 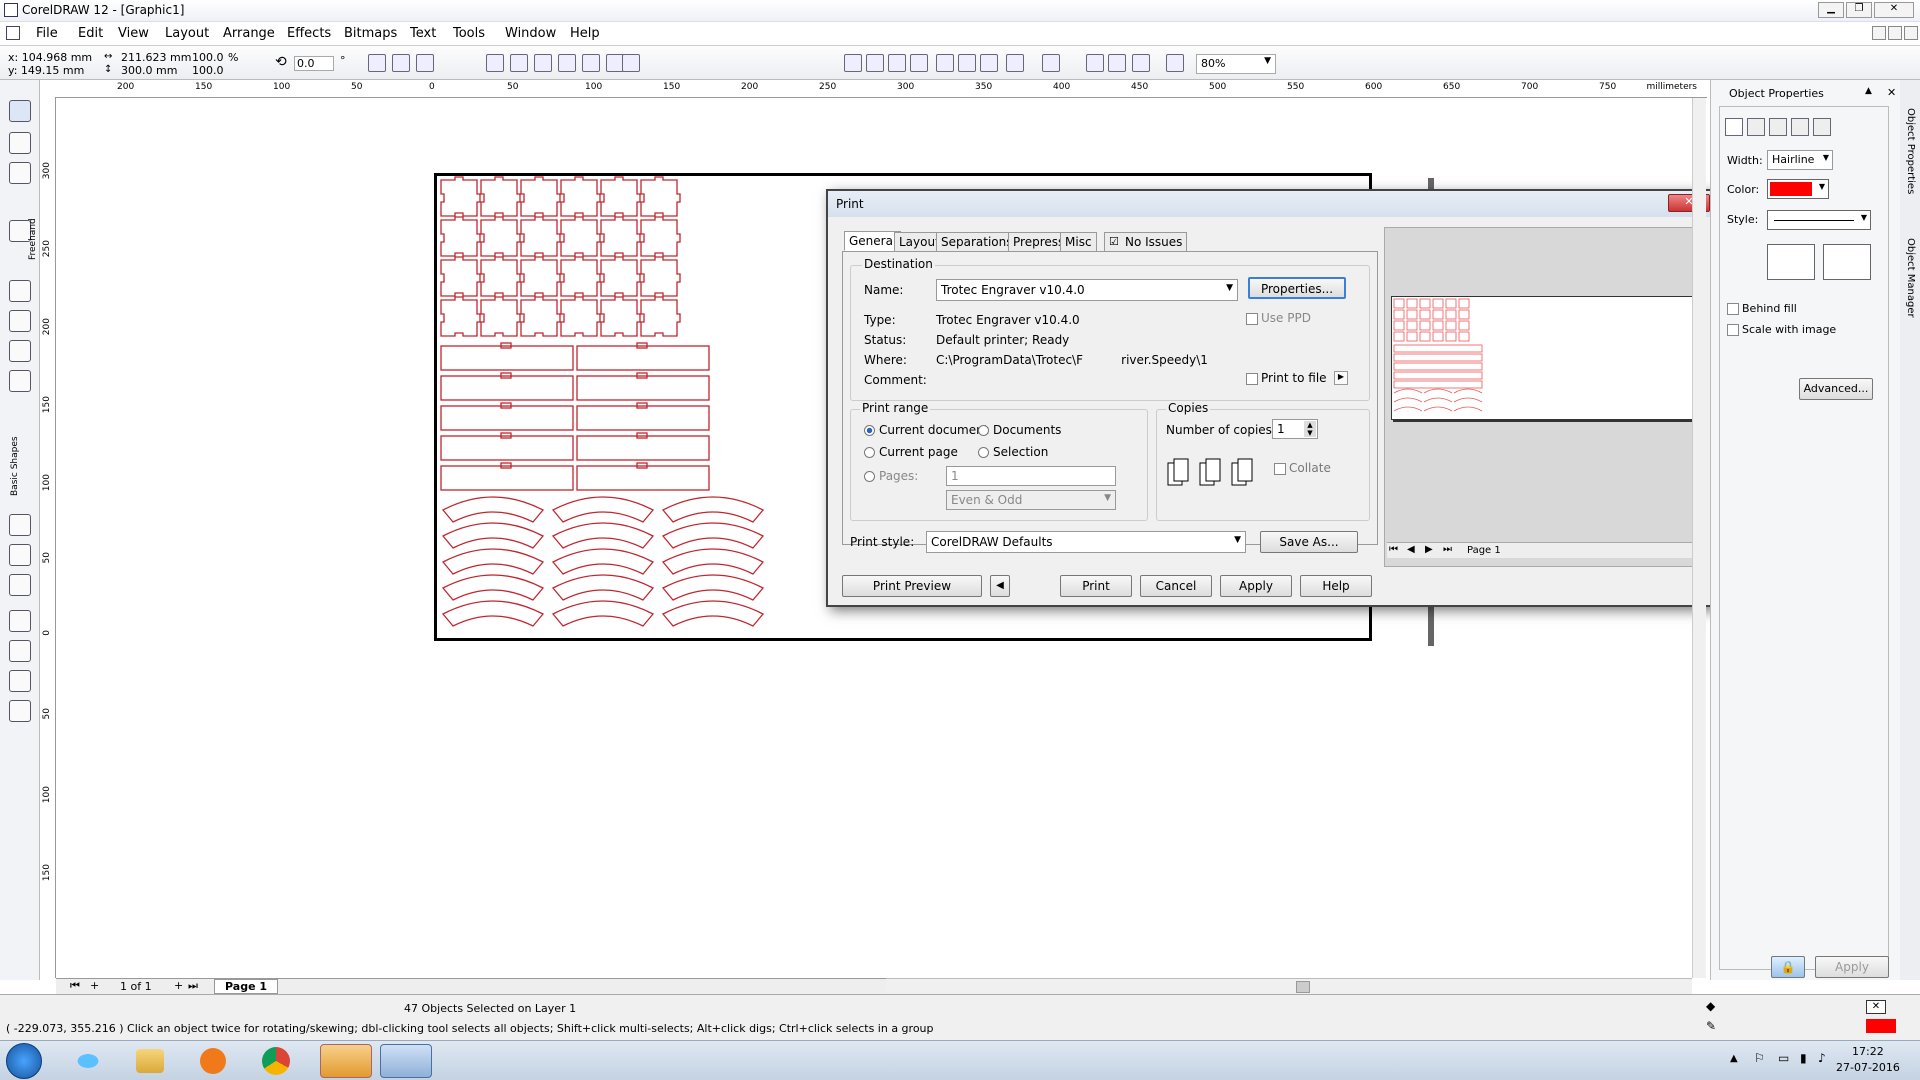 I want to click on object-properties-tab: Object Properties, so click(x=1910, y=151).